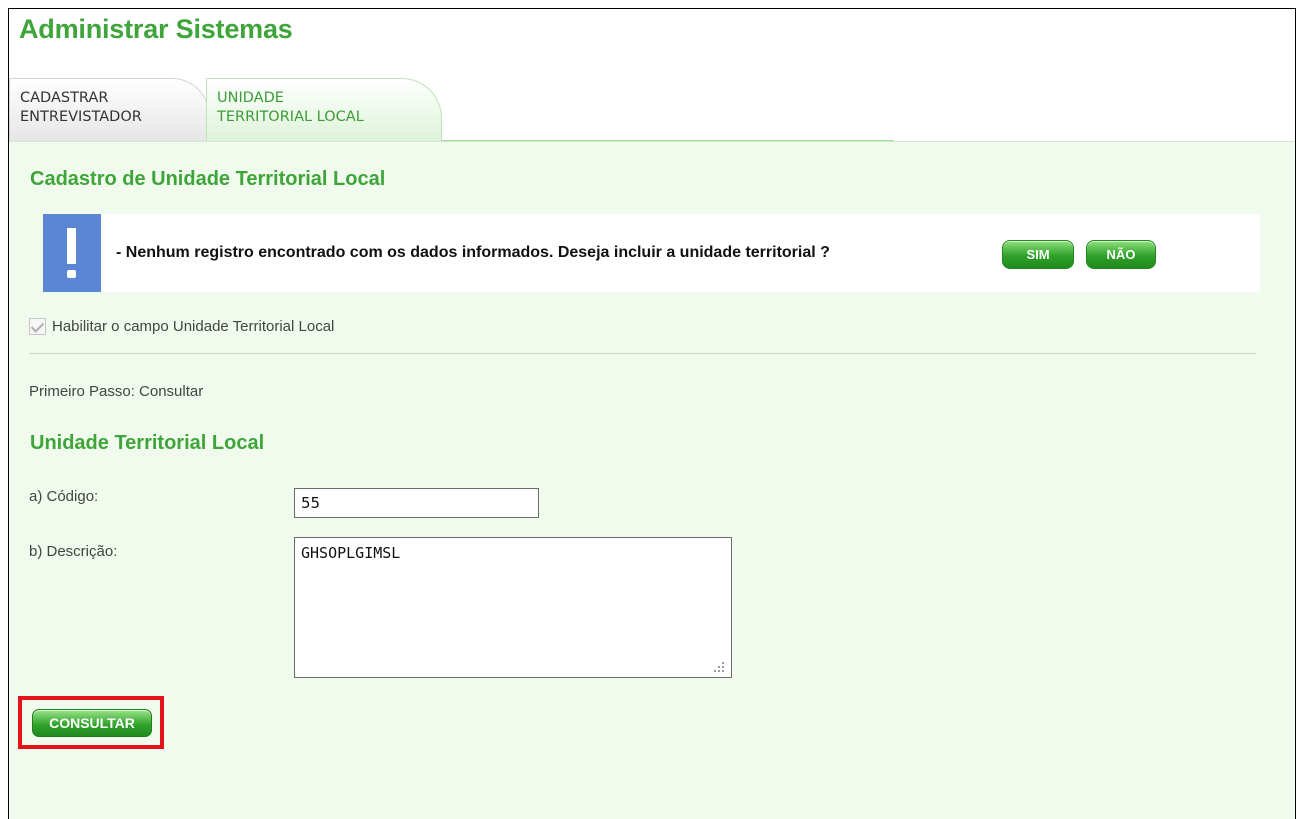 This screenshot has height=819, width=1298. Describe the element at coordinates (290, 117) in the screenshot. I see `tab-label-line2: TERRITORIAL LOCAL` at that location.